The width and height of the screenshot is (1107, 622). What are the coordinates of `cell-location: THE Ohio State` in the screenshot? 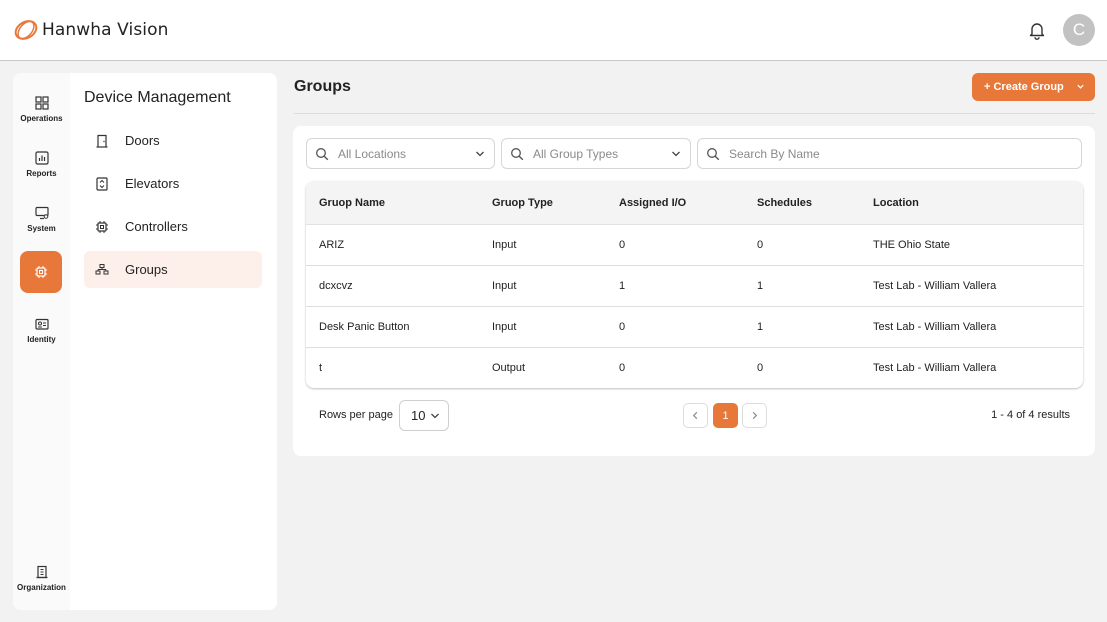 It's located at (912, 245).